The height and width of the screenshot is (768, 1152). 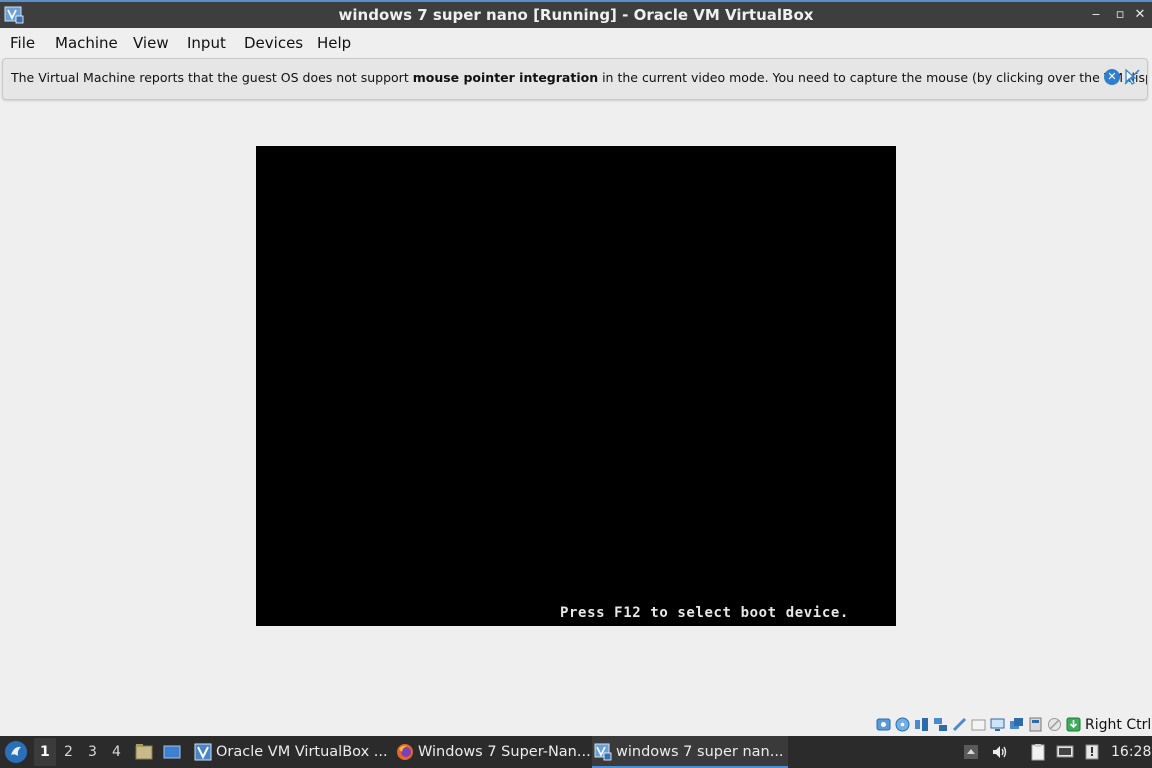 I want to click on audio-icon, so click(x=921, y=724).